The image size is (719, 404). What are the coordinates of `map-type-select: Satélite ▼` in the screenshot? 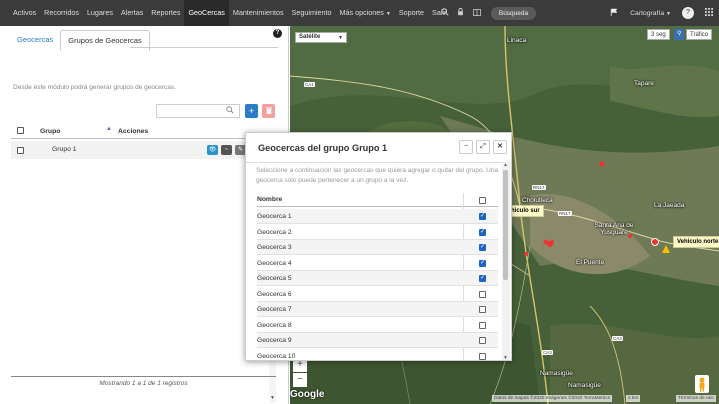 It's located at (321, 37).